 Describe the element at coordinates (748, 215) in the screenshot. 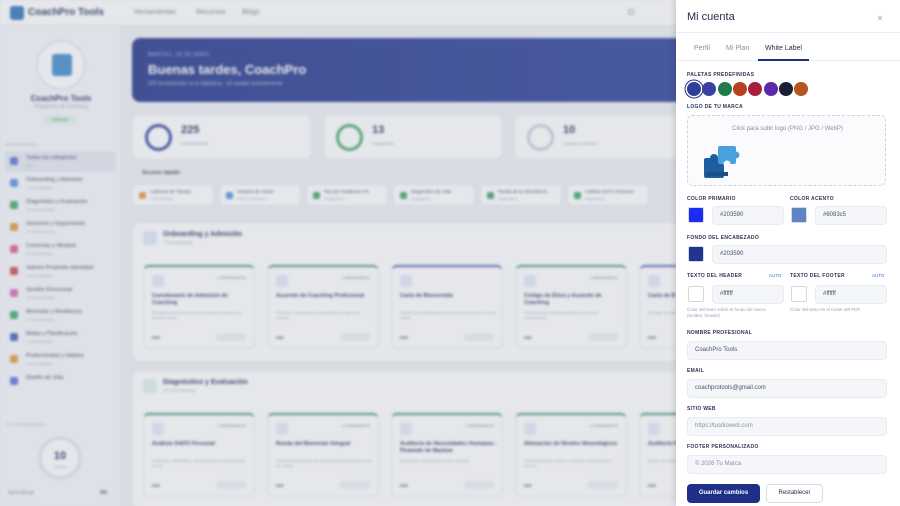

I see `primary-color-input: #203590` at that location.